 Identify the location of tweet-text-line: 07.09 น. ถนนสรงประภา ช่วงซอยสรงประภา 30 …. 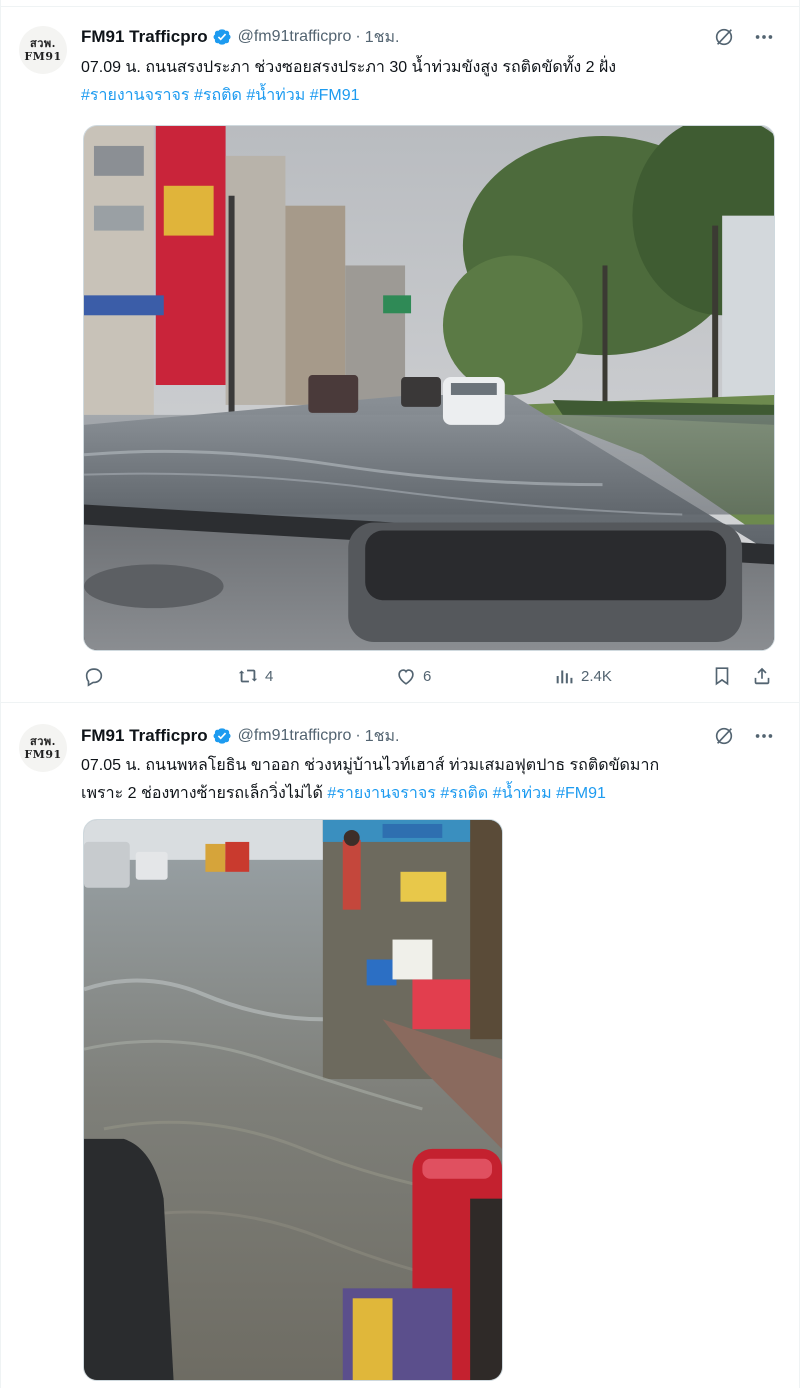
(349, 67).